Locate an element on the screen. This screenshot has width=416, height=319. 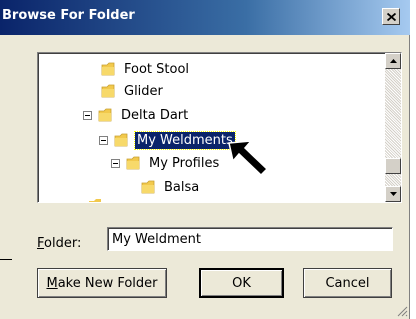
tree-item: Foot Stool is located at coordinates (146, 69).